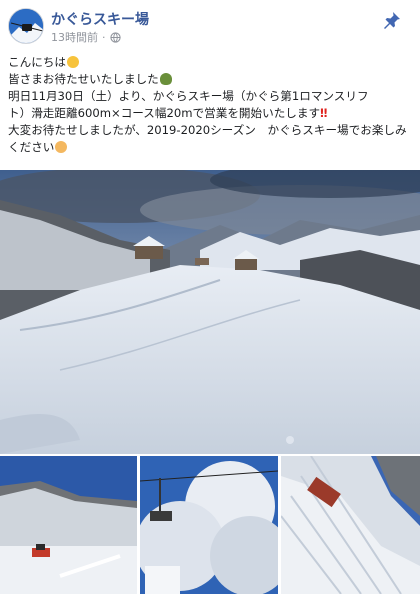  I want to click on globe-icon, so click(115, 37).